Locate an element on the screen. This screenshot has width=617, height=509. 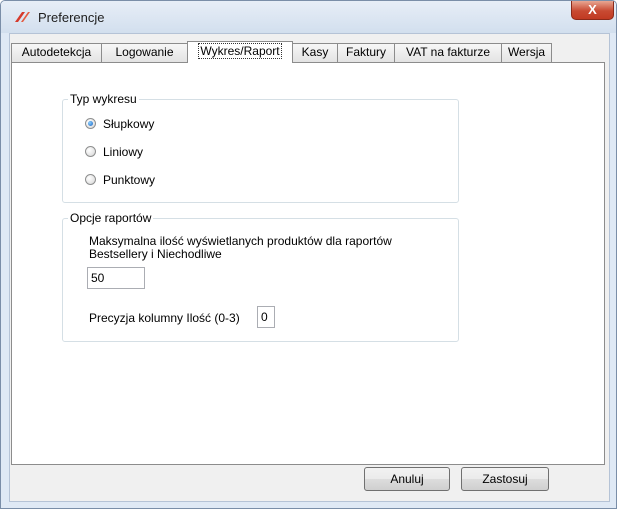
window-title: Preferencje is located at coordinates (71, 17).